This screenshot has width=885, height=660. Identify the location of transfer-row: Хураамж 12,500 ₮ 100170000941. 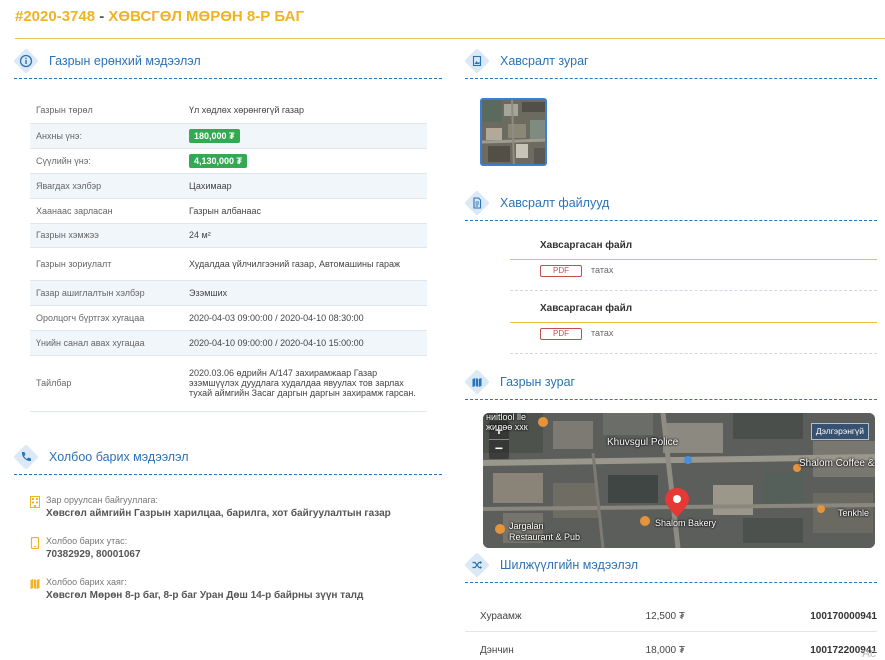
(671, 615).